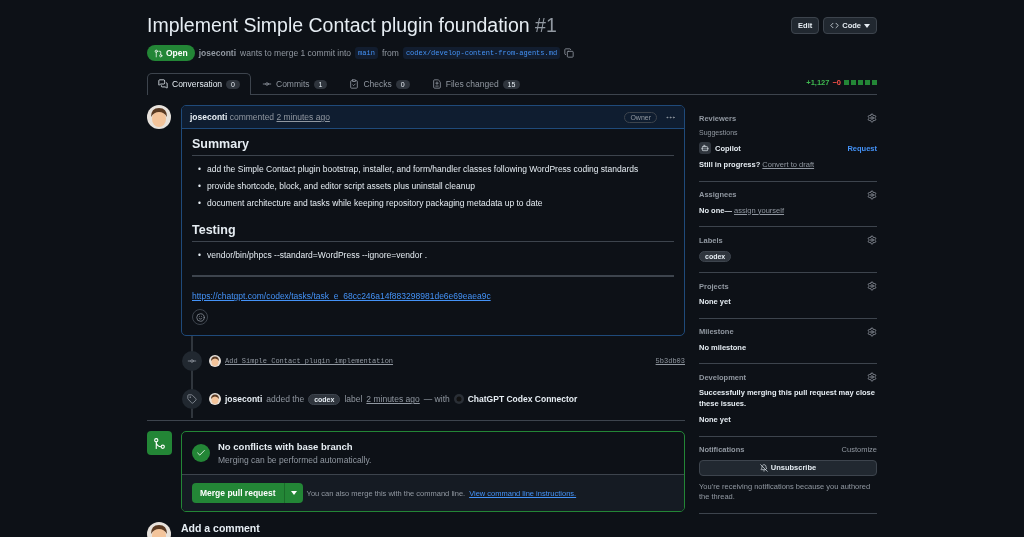  Describe the element at coordinates (436, 84) in the screenshot. I see `file-diff-icon` at that location.